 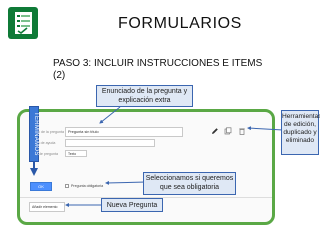 I want to click on callout-new-question: Nueva Pregunta, so click(x=132, y=205).